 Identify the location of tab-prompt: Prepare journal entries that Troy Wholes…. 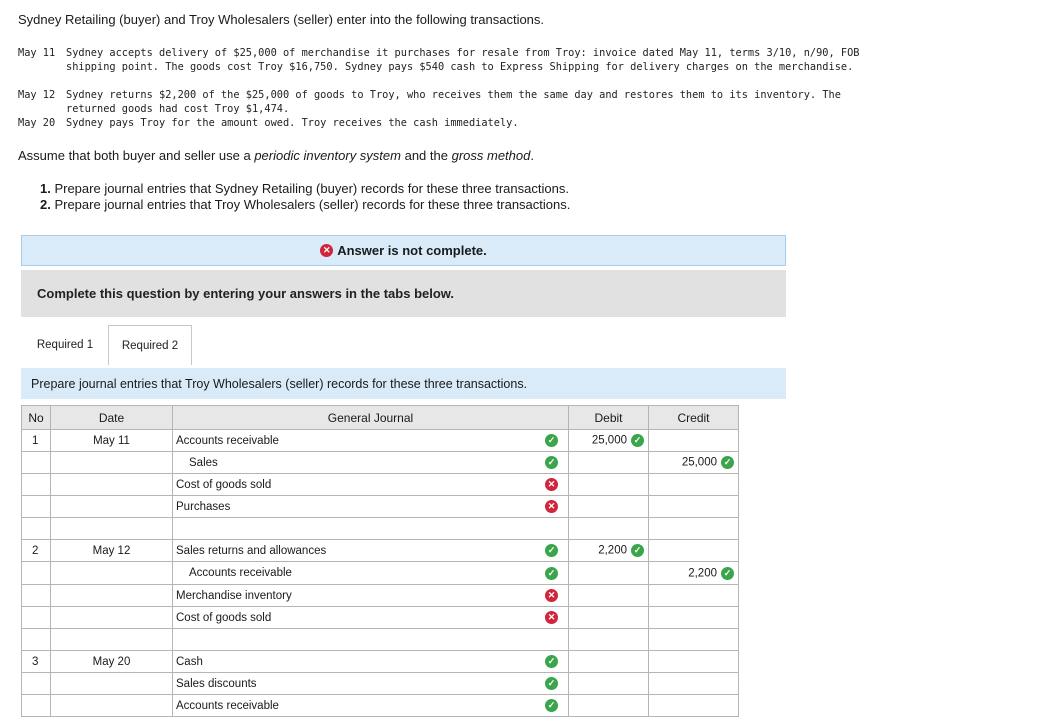
(403, 383).